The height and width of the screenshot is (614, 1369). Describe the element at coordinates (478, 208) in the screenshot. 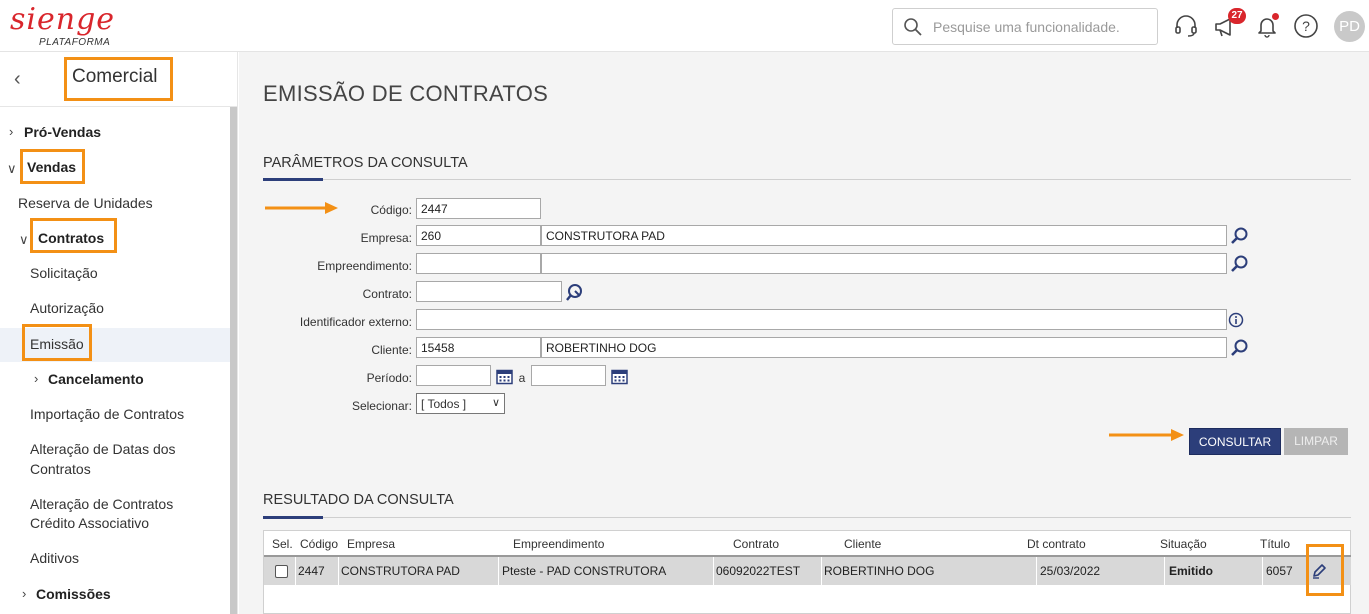

I see `codigo-input: 2447` at that location.